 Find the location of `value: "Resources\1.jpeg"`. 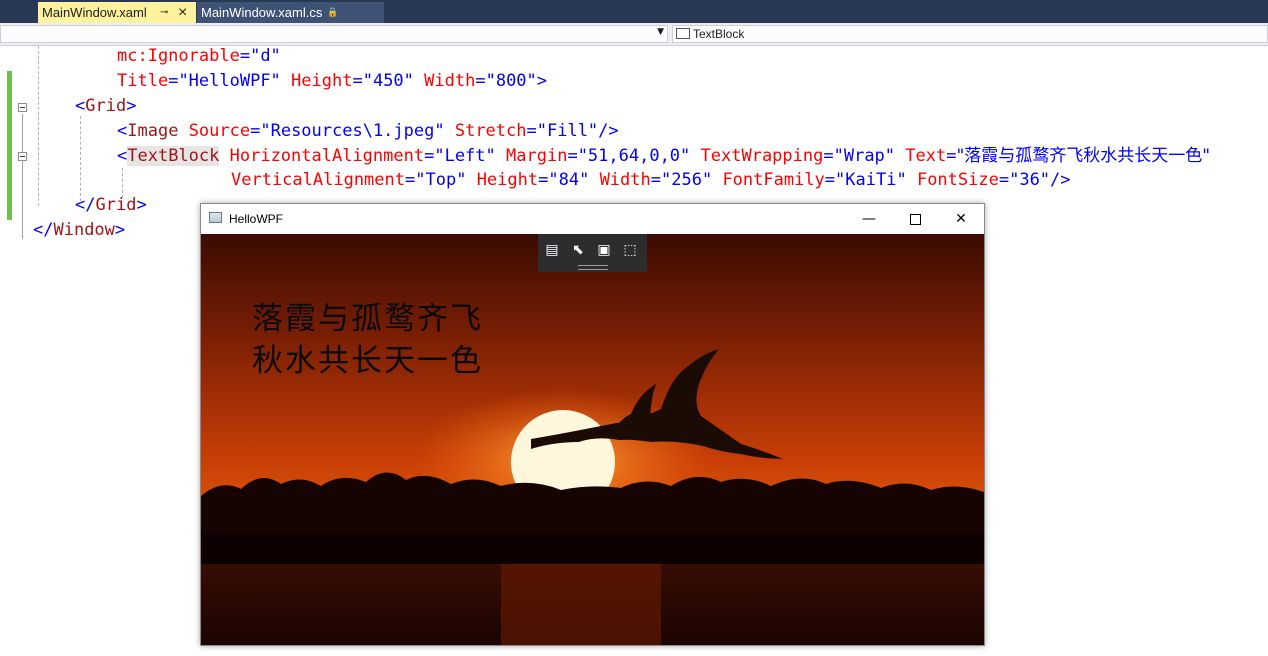

value: "Resources\1.jpeg" is located at coordinates (352, 131).